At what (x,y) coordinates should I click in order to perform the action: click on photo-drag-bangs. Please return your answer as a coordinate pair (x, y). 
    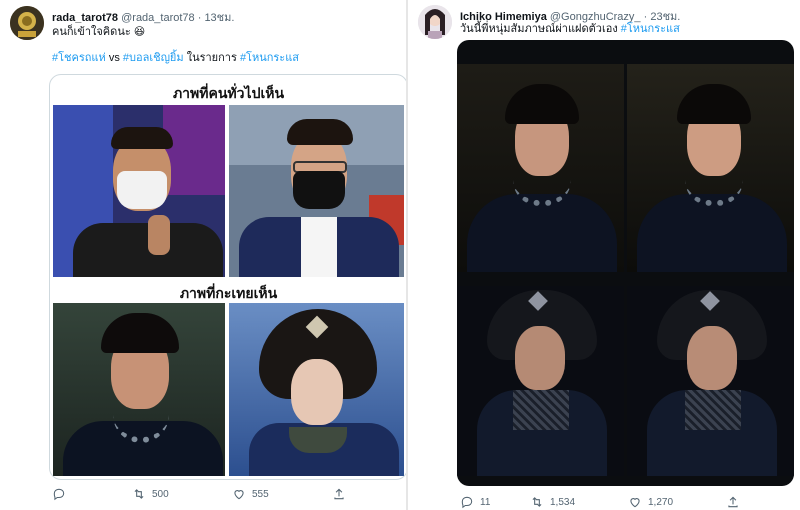
    Looking at the image, I should click on (139, 389).